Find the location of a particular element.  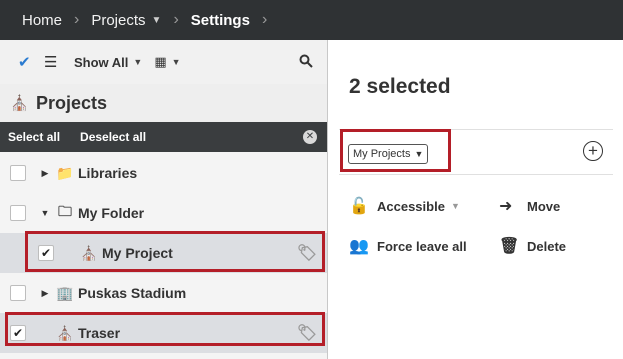

project-filter-value: My Projects is located at coordinates (382, 154).